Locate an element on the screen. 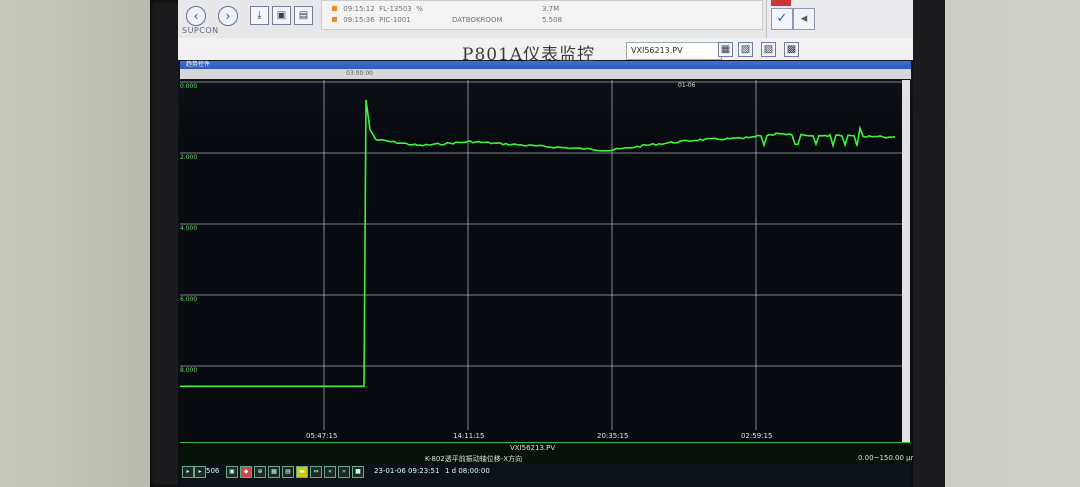 The width and height of the screenshot is (1080, 487). forward-icon: ▸ is located at coordinates (200, 472).